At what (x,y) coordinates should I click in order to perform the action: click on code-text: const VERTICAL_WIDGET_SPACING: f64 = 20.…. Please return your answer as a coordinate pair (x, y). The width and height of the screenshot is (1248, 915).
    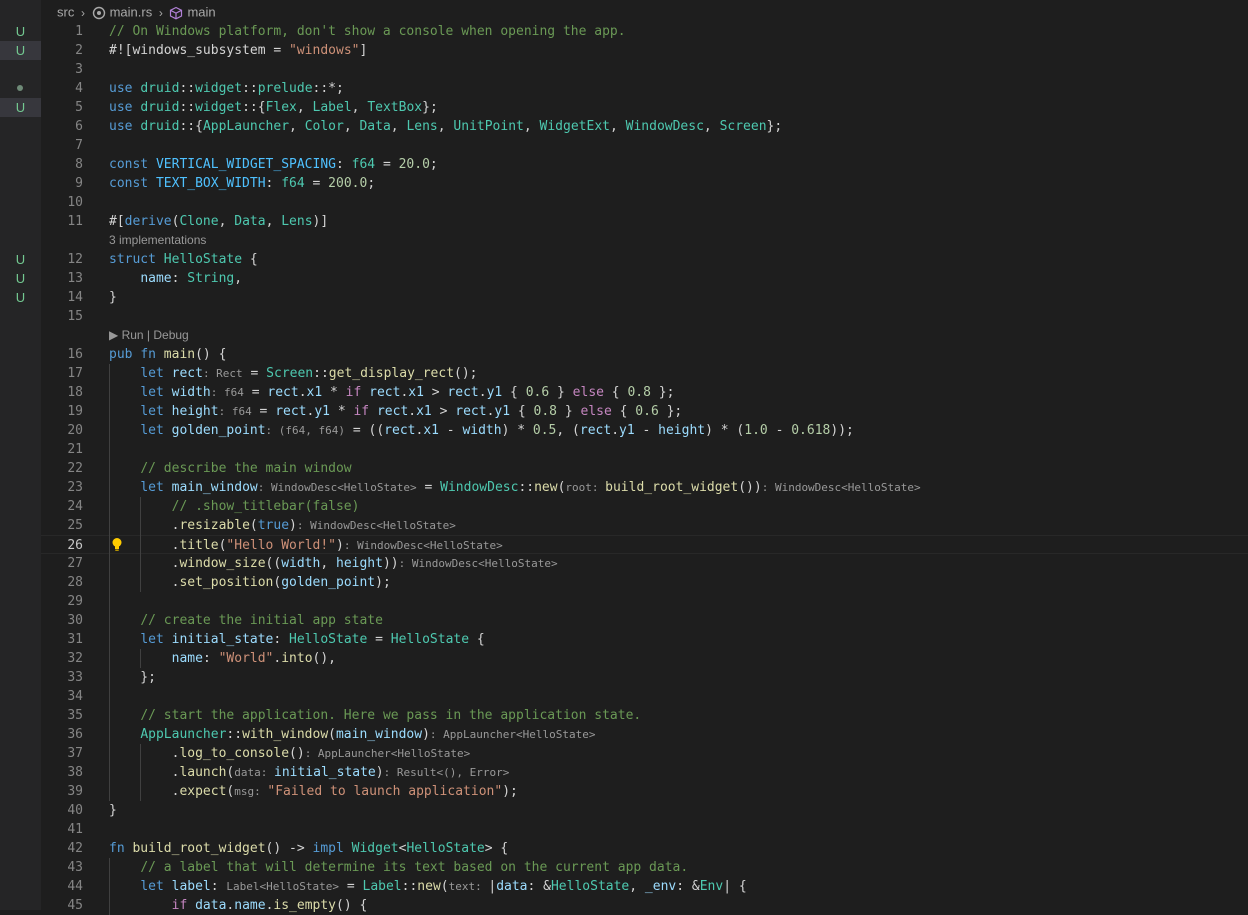
    Looking at the image, I should click on (273, 164).